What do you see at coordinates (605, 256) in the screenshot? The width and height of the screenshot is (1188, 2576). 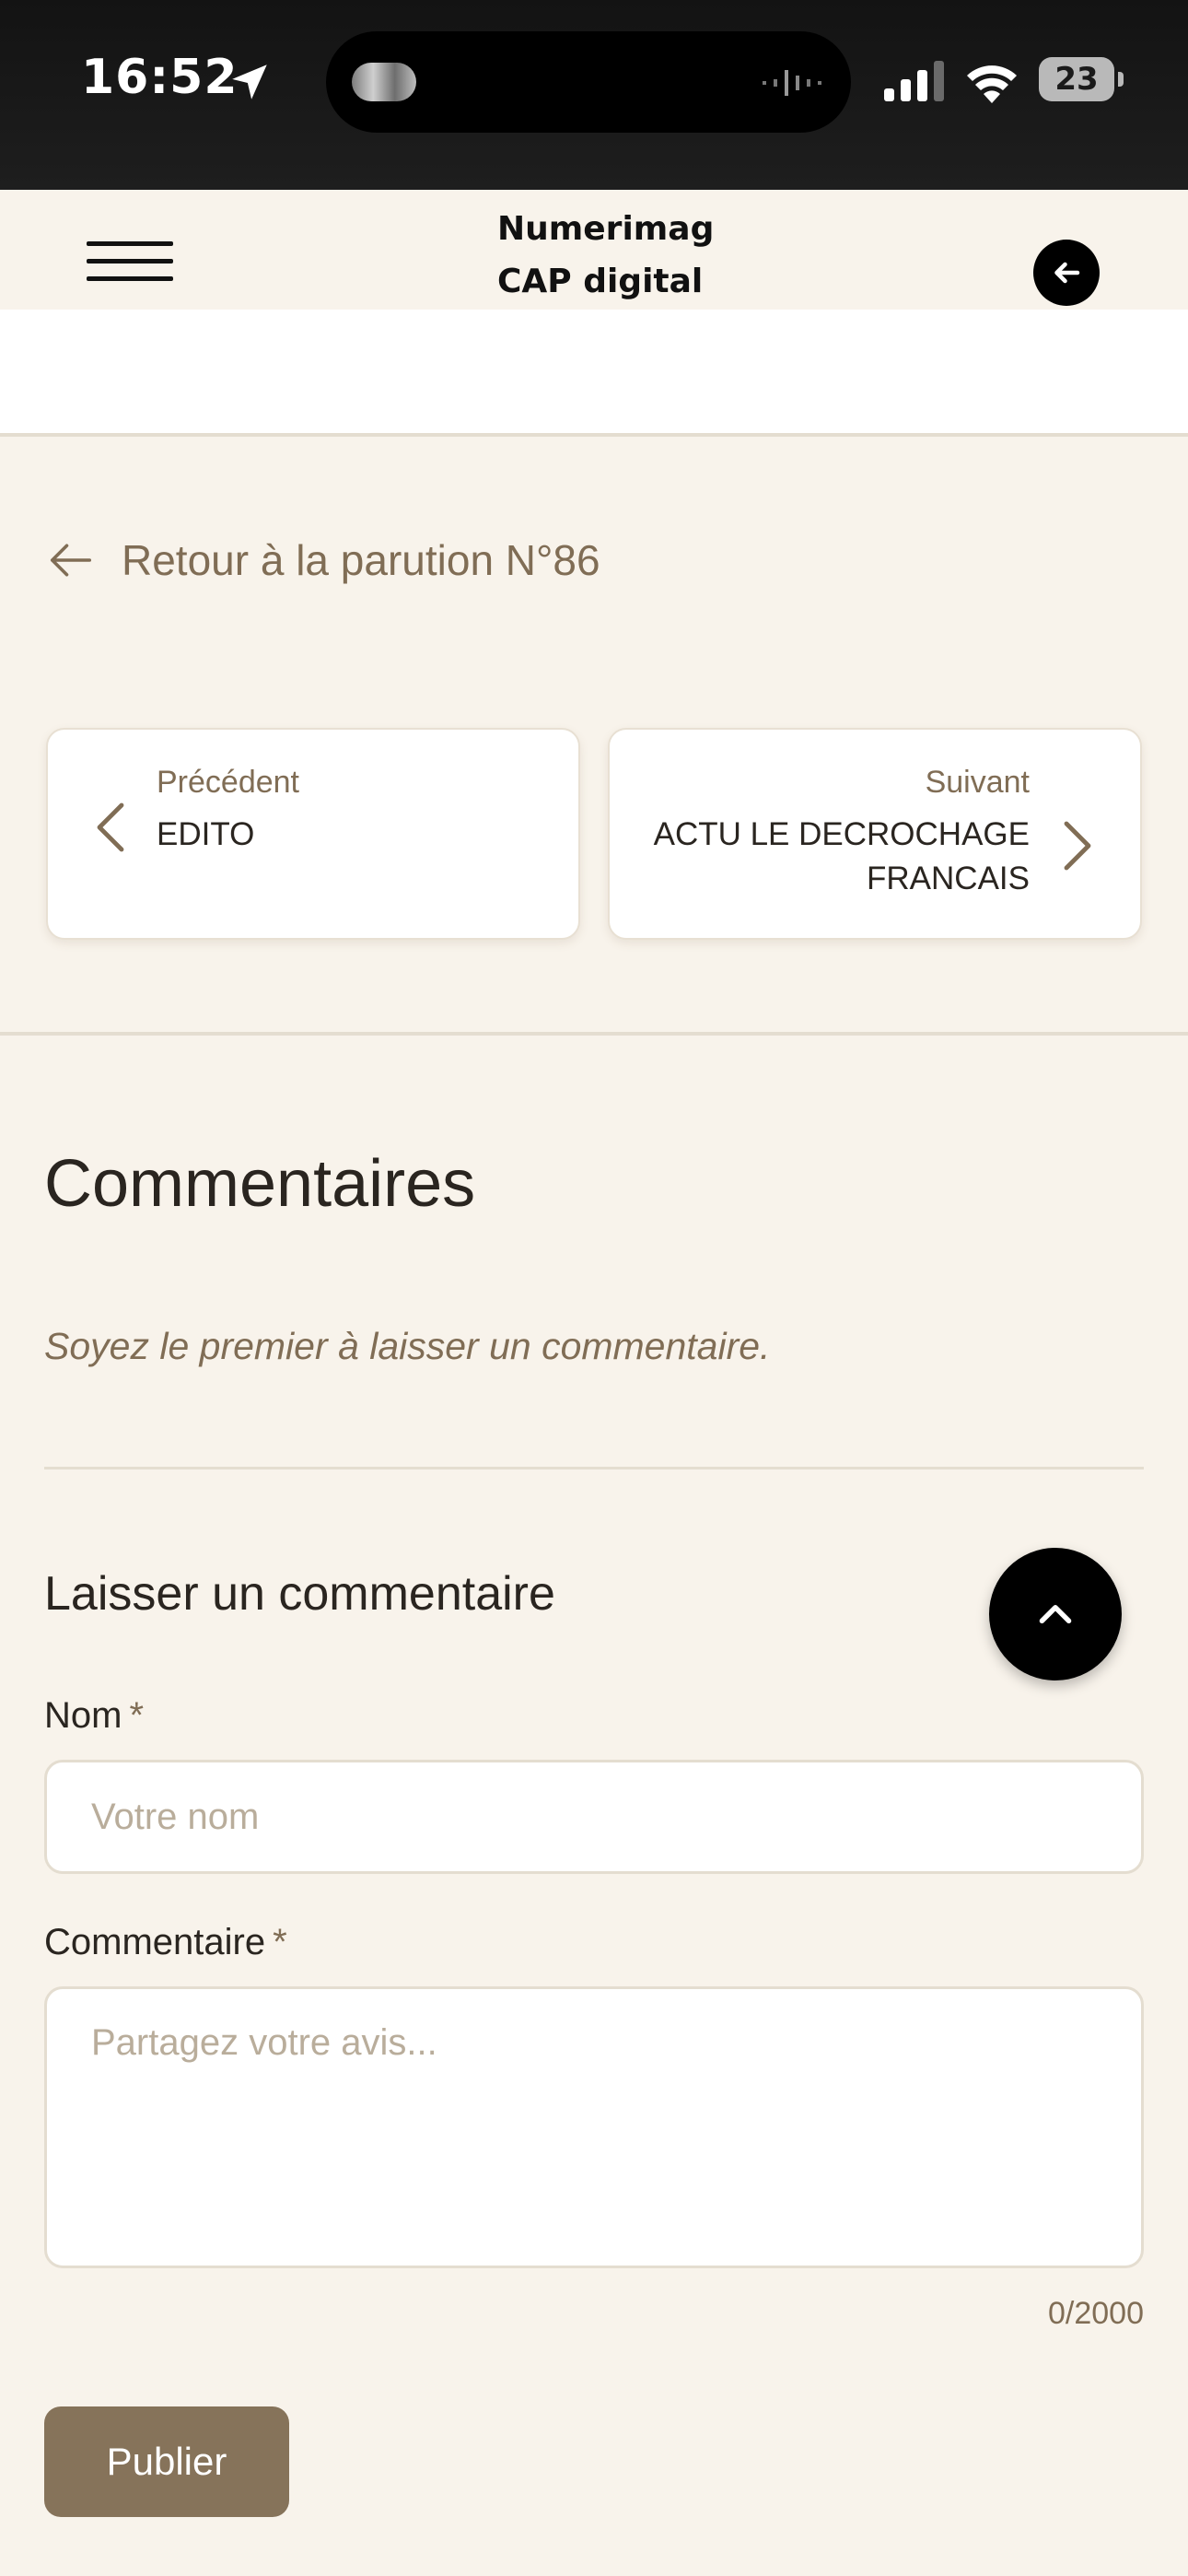 I see `app-title: Numerimag CAP digital` at bounding box center [605, 256].